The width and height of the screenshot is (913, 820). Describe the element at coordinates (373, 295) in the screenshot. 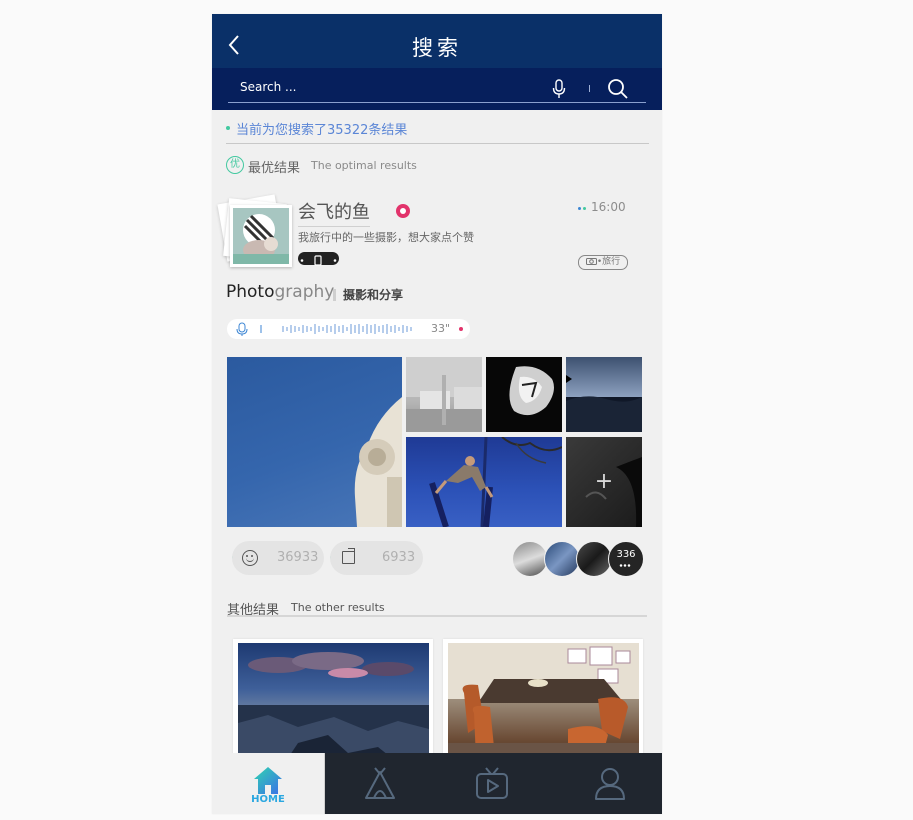

I see `post-subtitle: 摄影和分享` at that location.